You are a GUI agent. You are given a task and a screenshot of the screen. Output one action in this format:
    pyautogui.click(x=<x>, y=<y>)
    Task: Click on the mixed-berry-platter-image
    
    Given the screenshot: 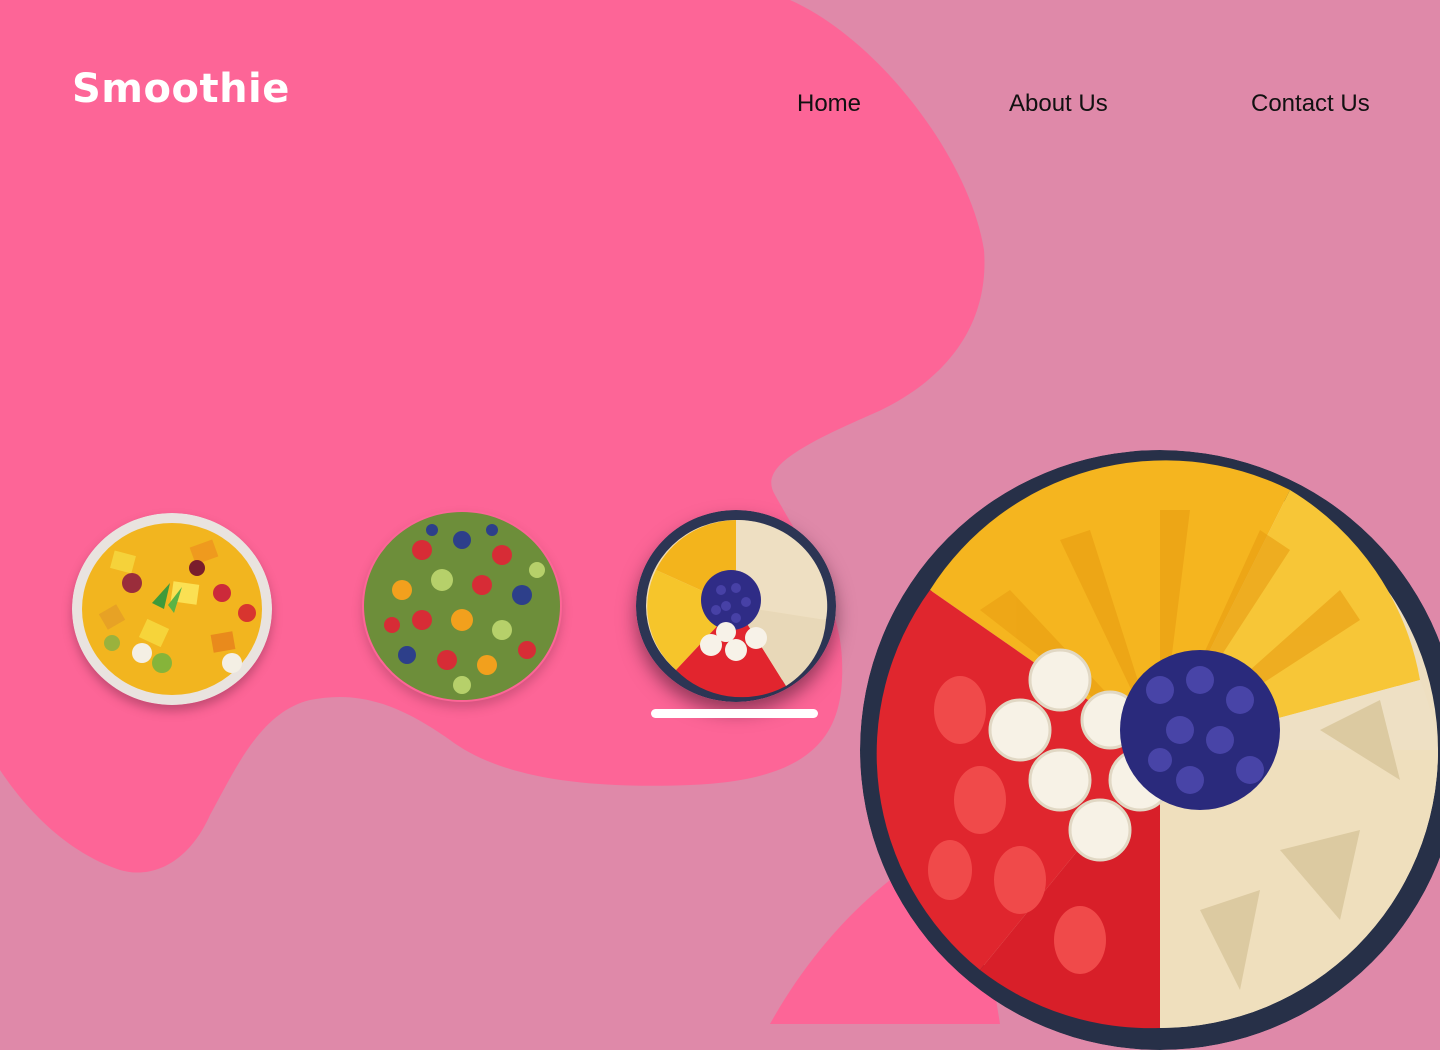 What is the action you would take?
    pyautogui.click(x=462, y=606)
    